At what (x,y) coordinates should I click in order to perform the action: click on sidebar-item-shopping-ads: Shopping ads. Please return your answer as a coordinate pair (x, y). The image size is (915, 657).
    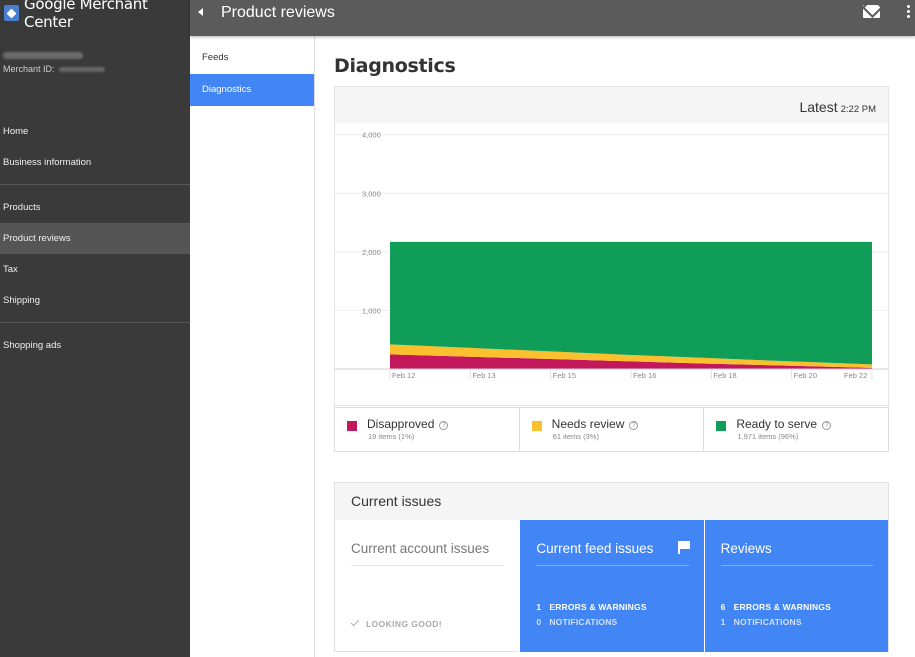
    Looking at the image, I should click on (95, 345).